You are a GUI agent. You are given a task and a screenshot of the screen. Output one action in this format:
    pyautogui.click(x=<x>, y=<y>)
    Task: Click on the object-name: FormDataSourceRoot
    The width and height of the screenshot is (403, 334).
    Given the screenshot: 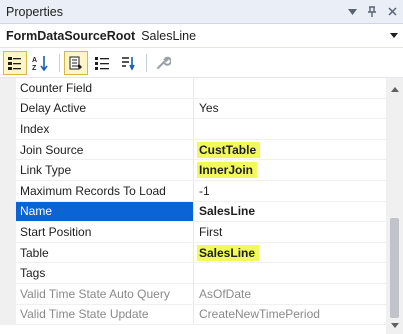 What is the action you would take?
    pyautogui.click(x=71, y=35)
    